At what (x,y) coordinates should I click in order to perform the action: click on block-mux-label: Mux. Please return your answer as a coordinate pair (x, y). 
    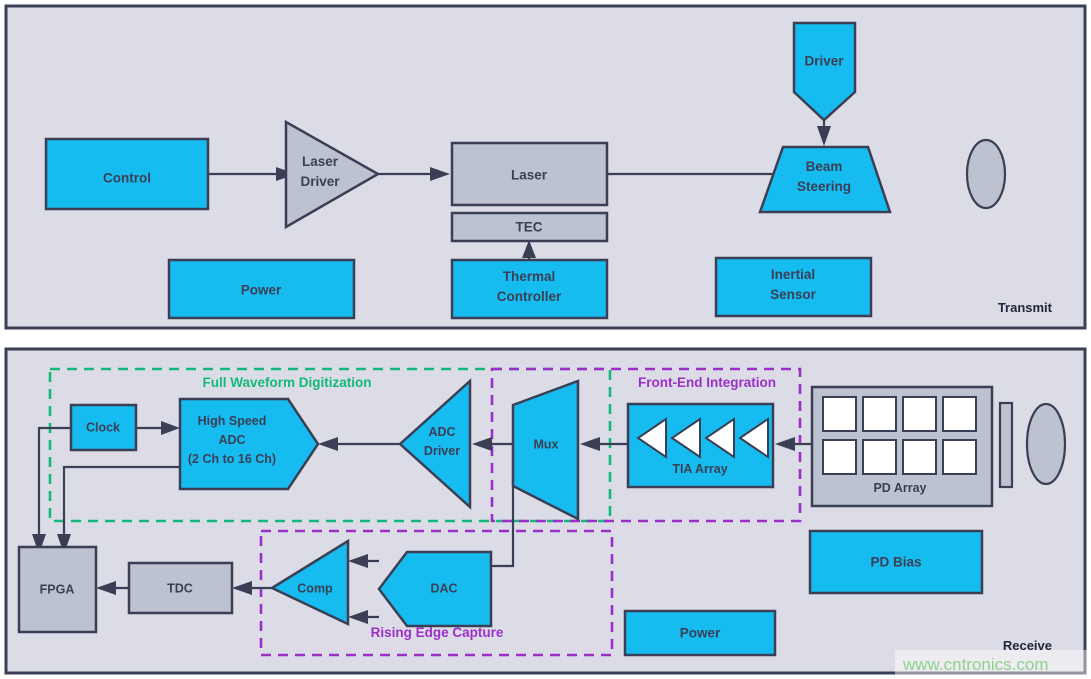
    Looking at the image, I should click on (546, 444).